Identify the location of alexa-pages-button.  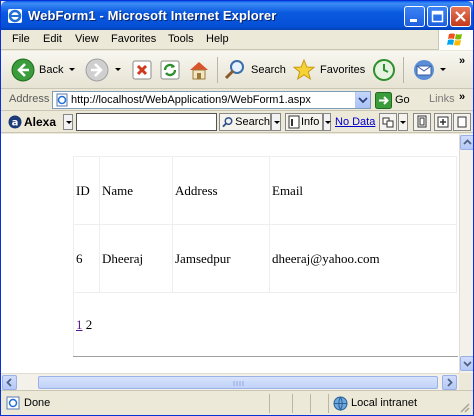
(422, 122).